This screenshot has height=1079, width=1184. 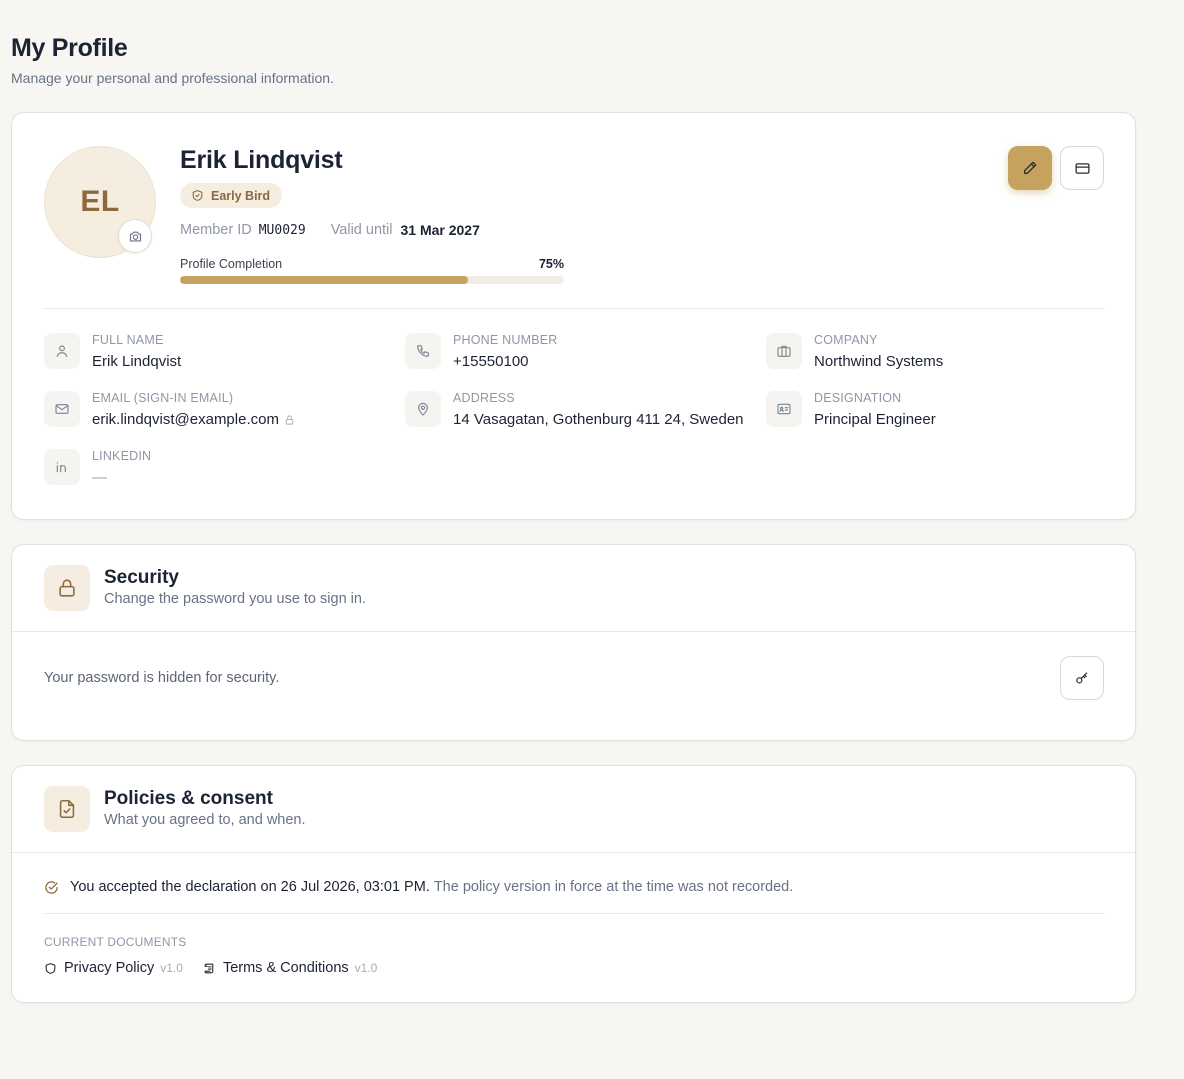 I want to click on edit-profile-button, so click(x=1030, y=168).